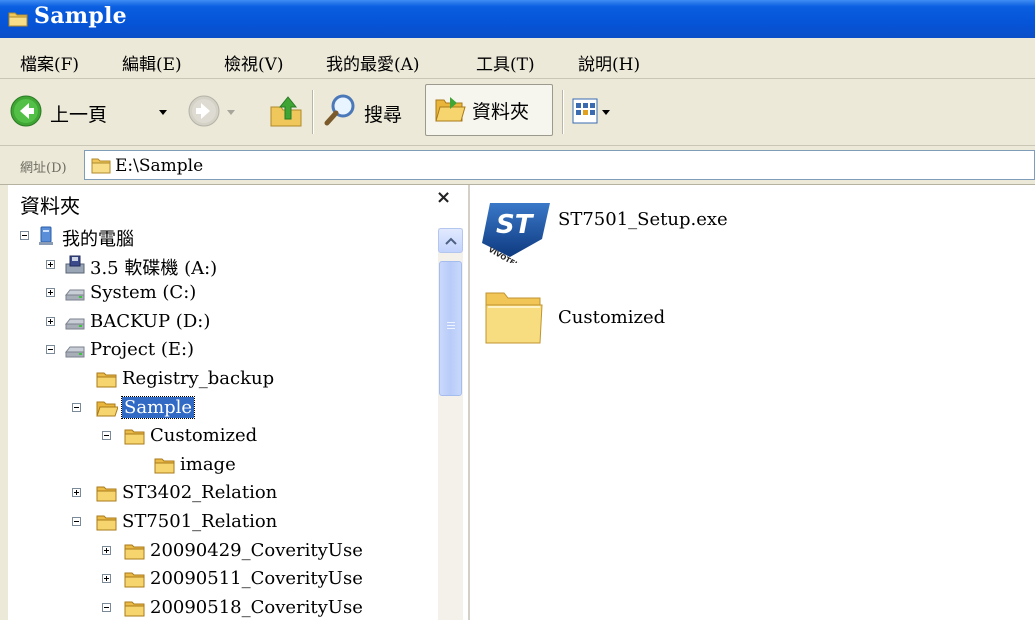 The width and height of the screenshot is (1035, 623). Describe the element at coordinates (49, 62) in the screenshot. I see `menu-file: 檔案(F)` at that location.